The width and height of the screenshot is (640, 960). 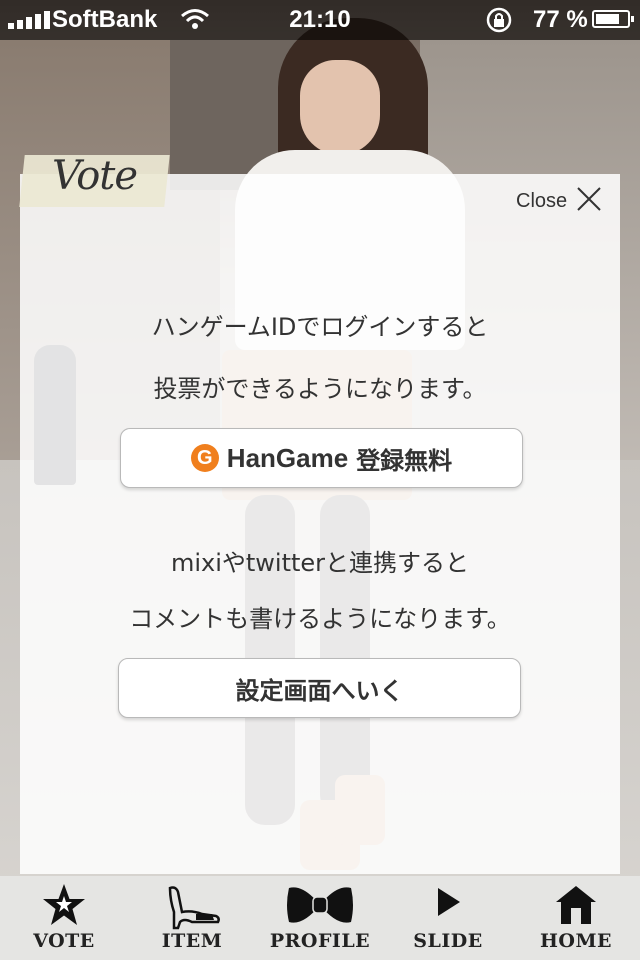 I want to click on tab-slide: SLIDE, so click(x=448, y=918).